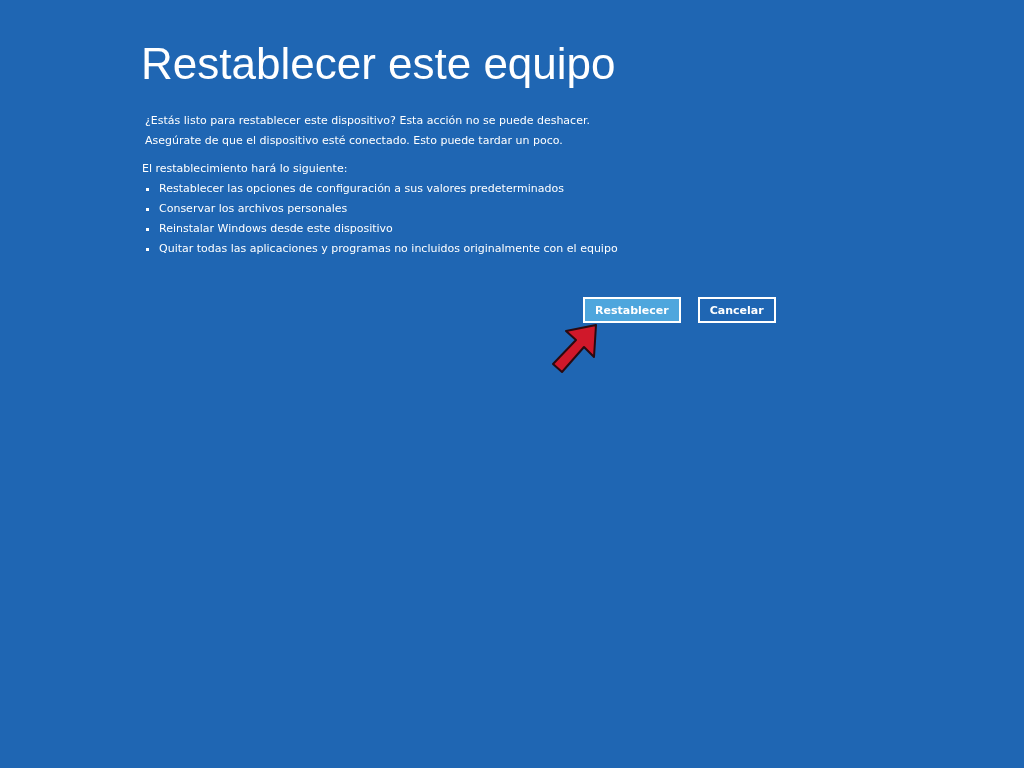  Describe the element at coordinates (253, 209) in the screenshot. I see `list-item-text: Conservar los archivos personales` at that location.